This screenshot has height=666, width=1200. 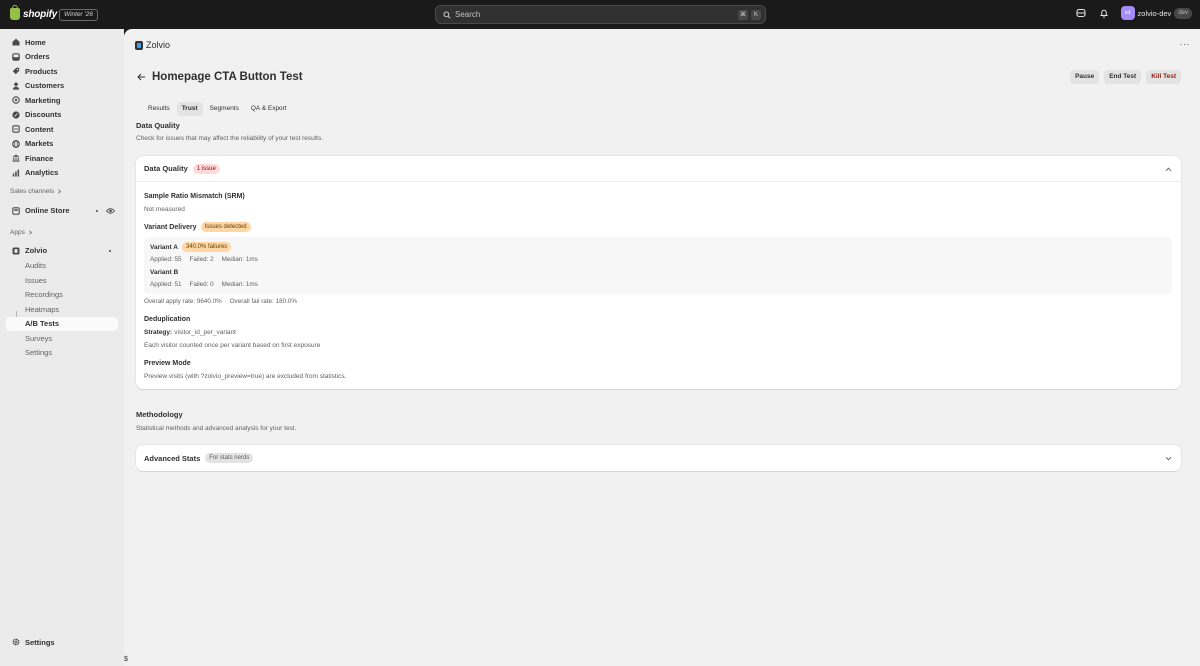 What do you see at coordinates (205, 332) in the screenshot?
I see `strategy-value: visitor_id_per_variant` at bounding box center [205, 332].